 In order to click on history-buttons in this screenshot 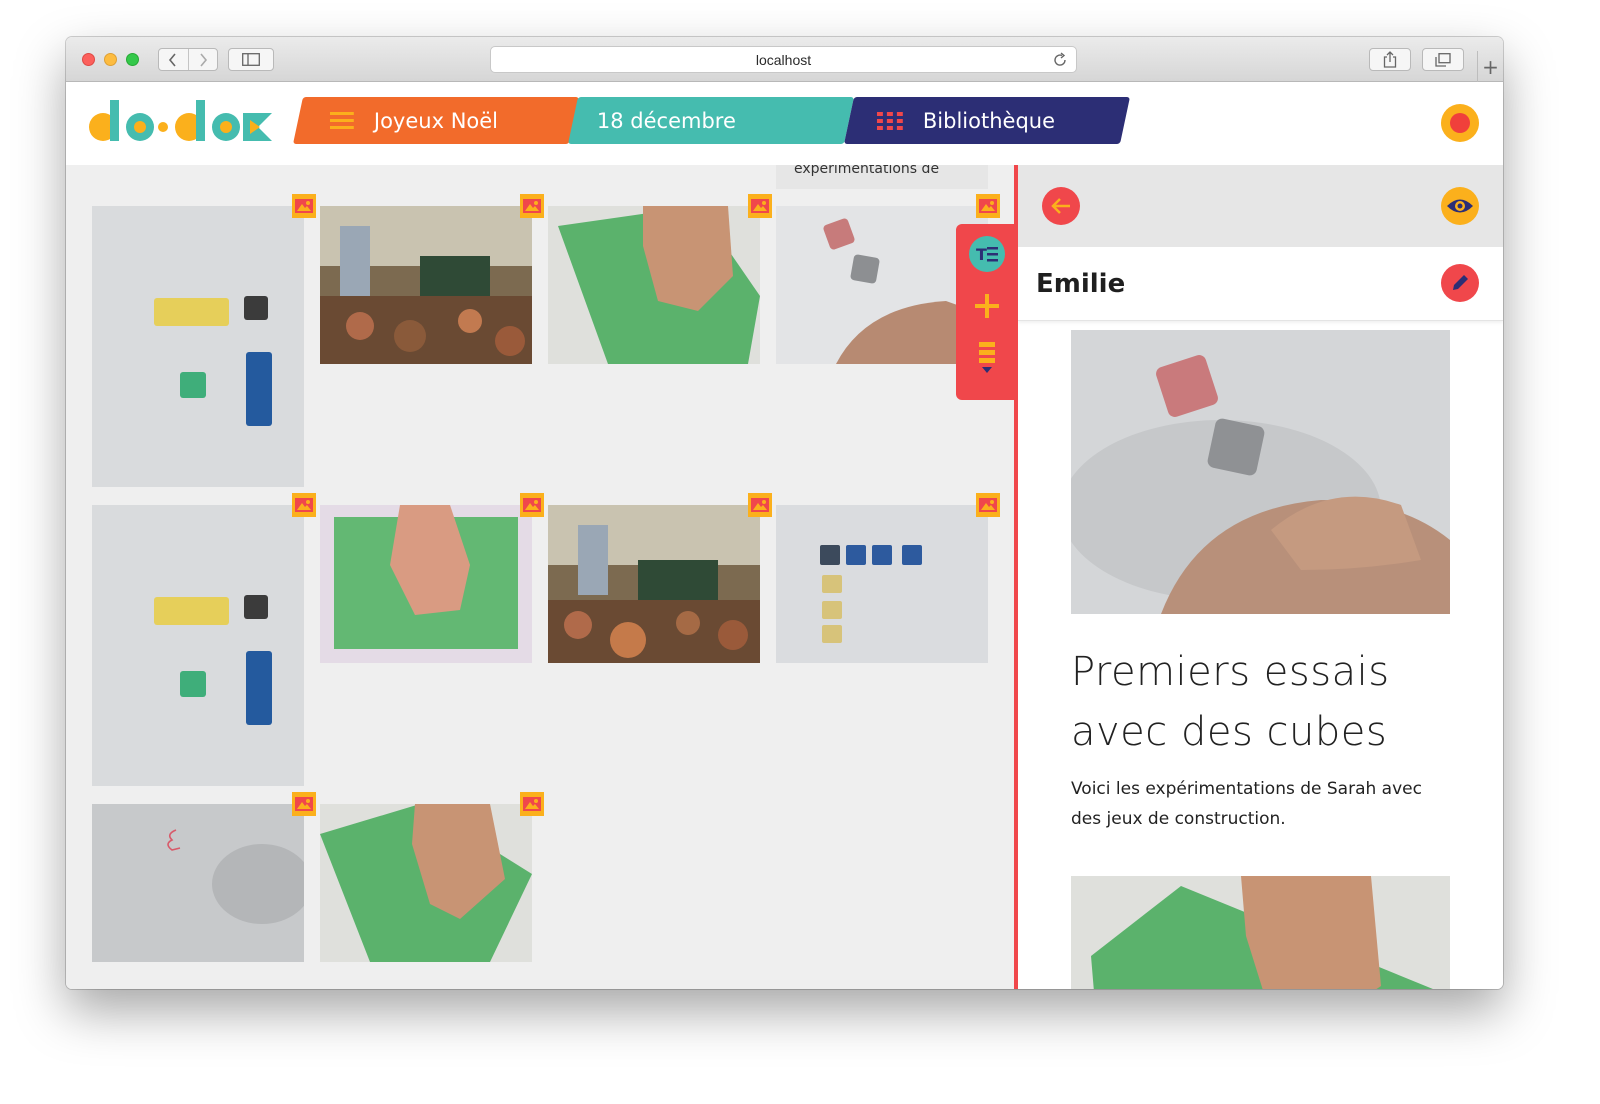, I will do `click(188, 59)`.